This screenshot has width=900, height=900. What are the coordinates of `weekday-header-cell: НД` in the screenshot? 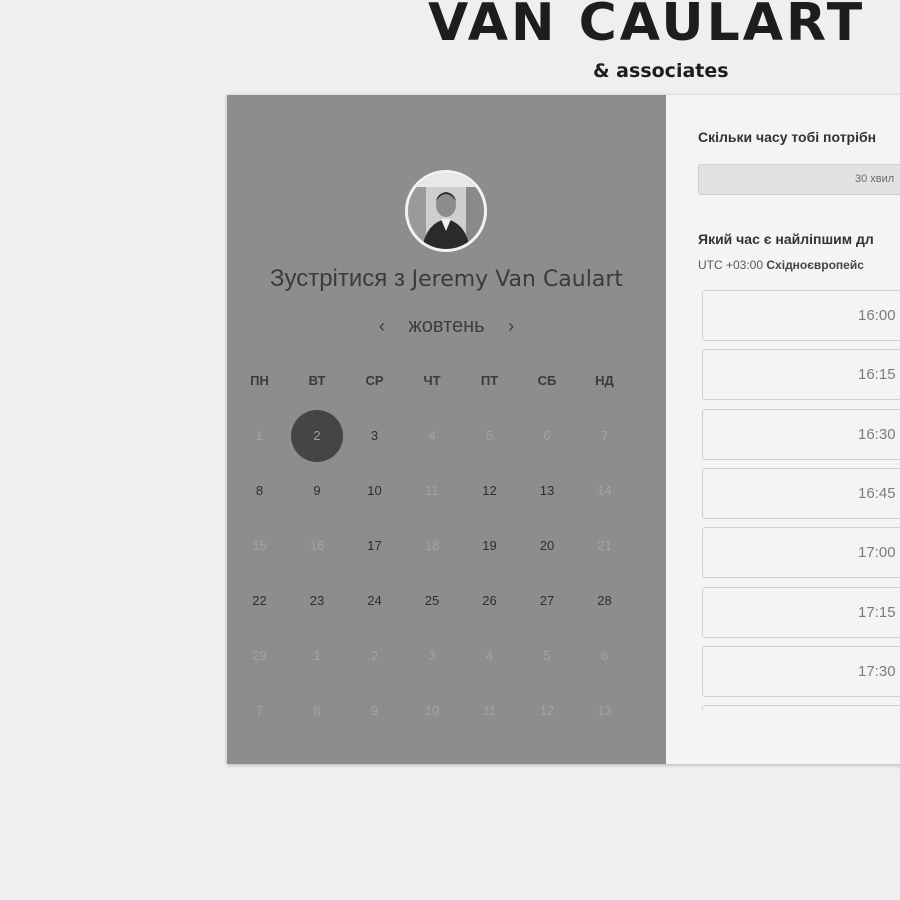 It's located at (604, 380).